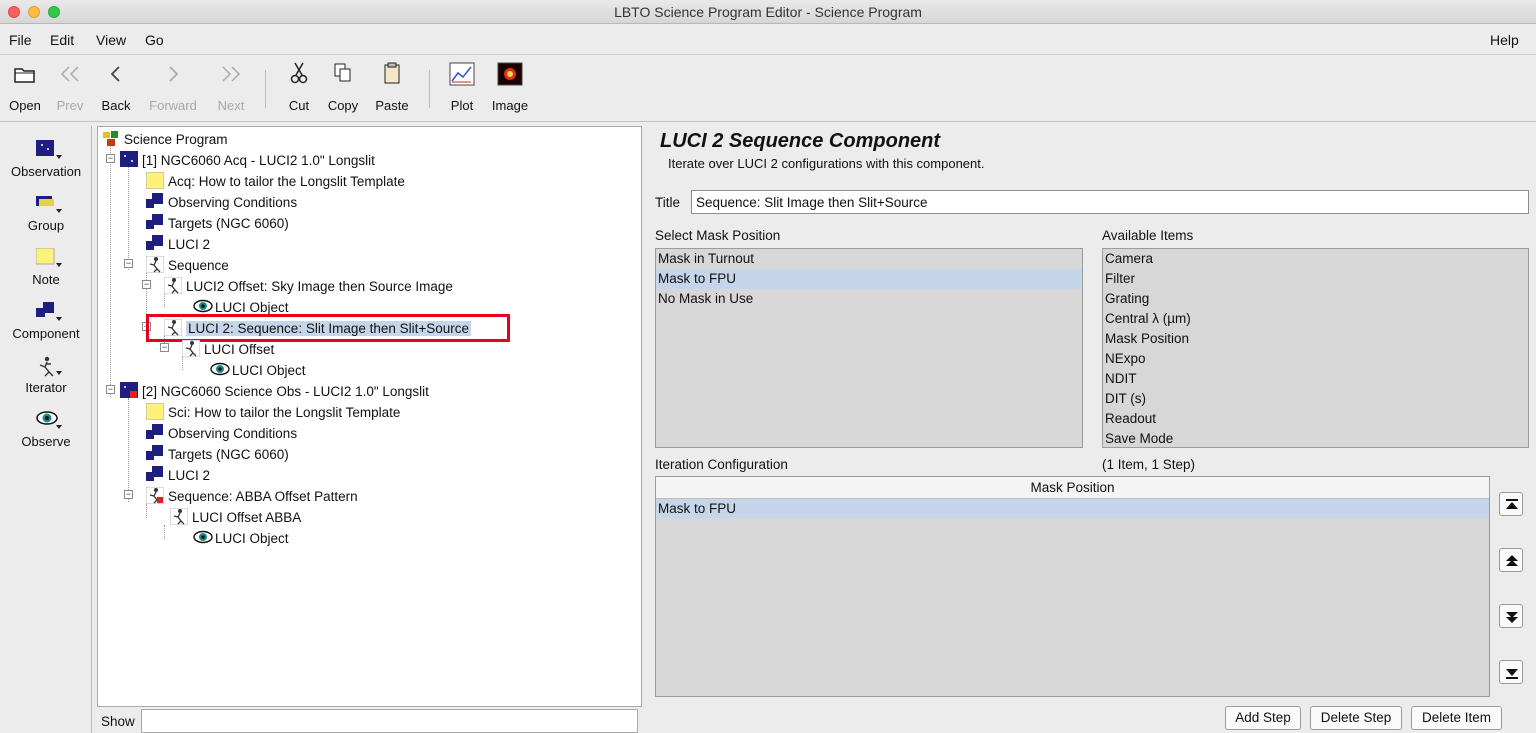 This screenshot has height=733, width=1536. What do you see at coordinates (299, 77) in the screenshot?
I see `scissors-icon` at bounding box center [299, 77].